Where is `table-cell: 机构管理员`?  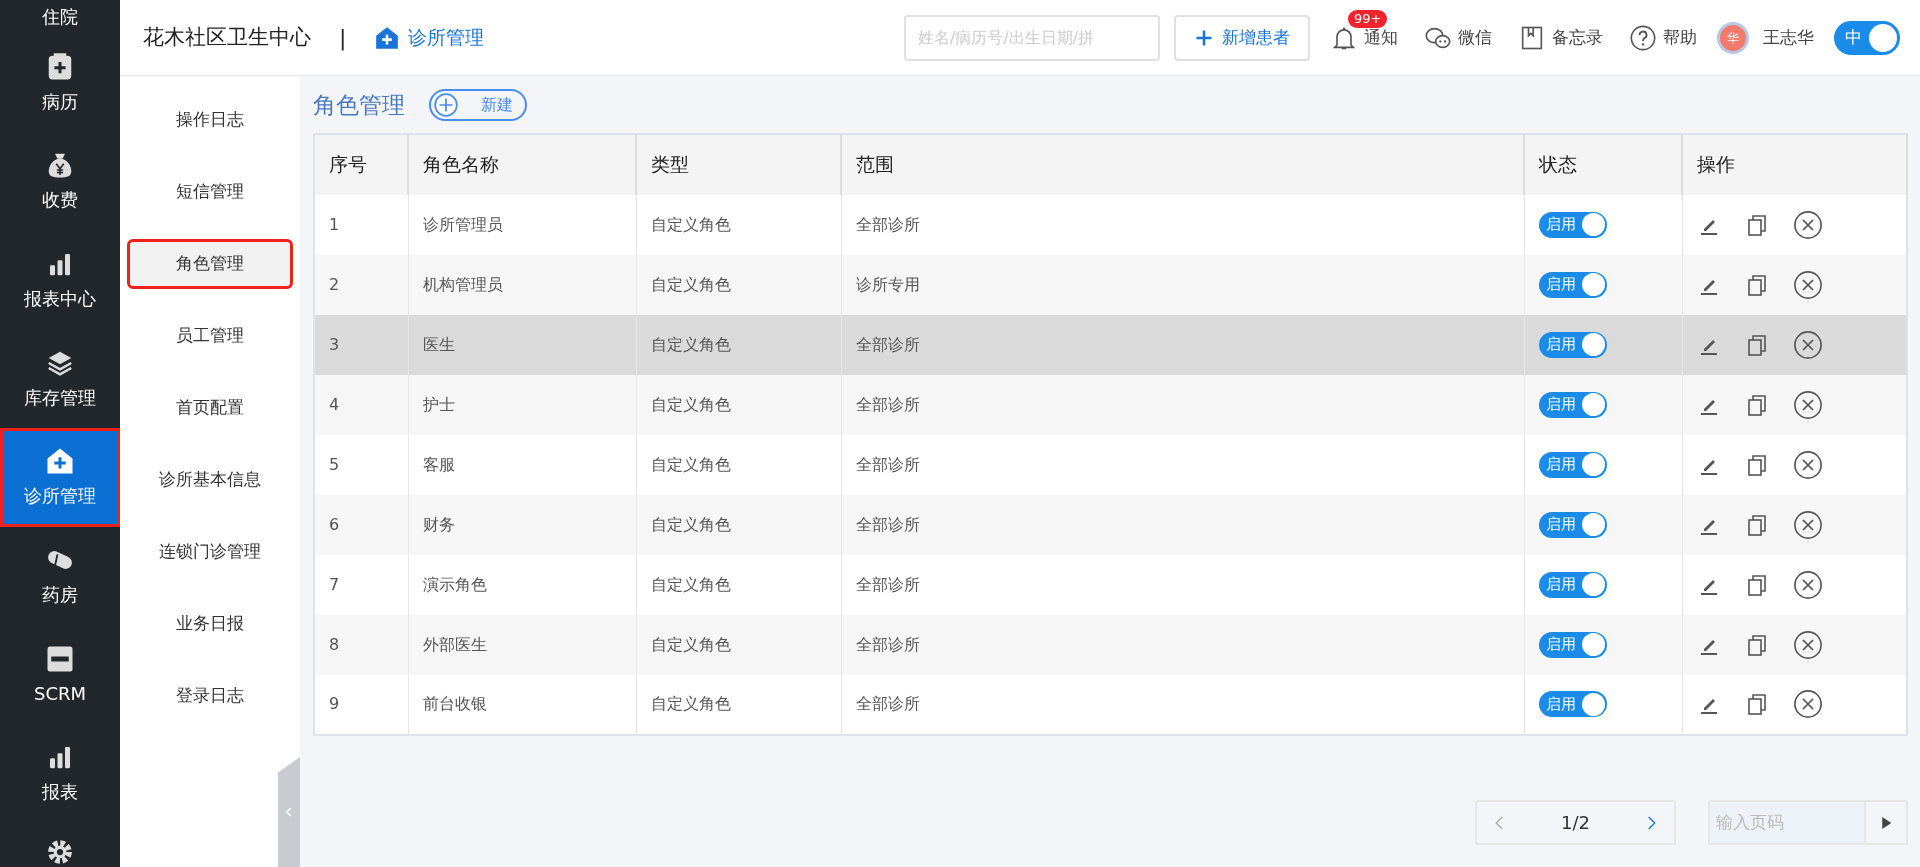
table-cell: 机构管理员 is located at coordinates (522, 284).